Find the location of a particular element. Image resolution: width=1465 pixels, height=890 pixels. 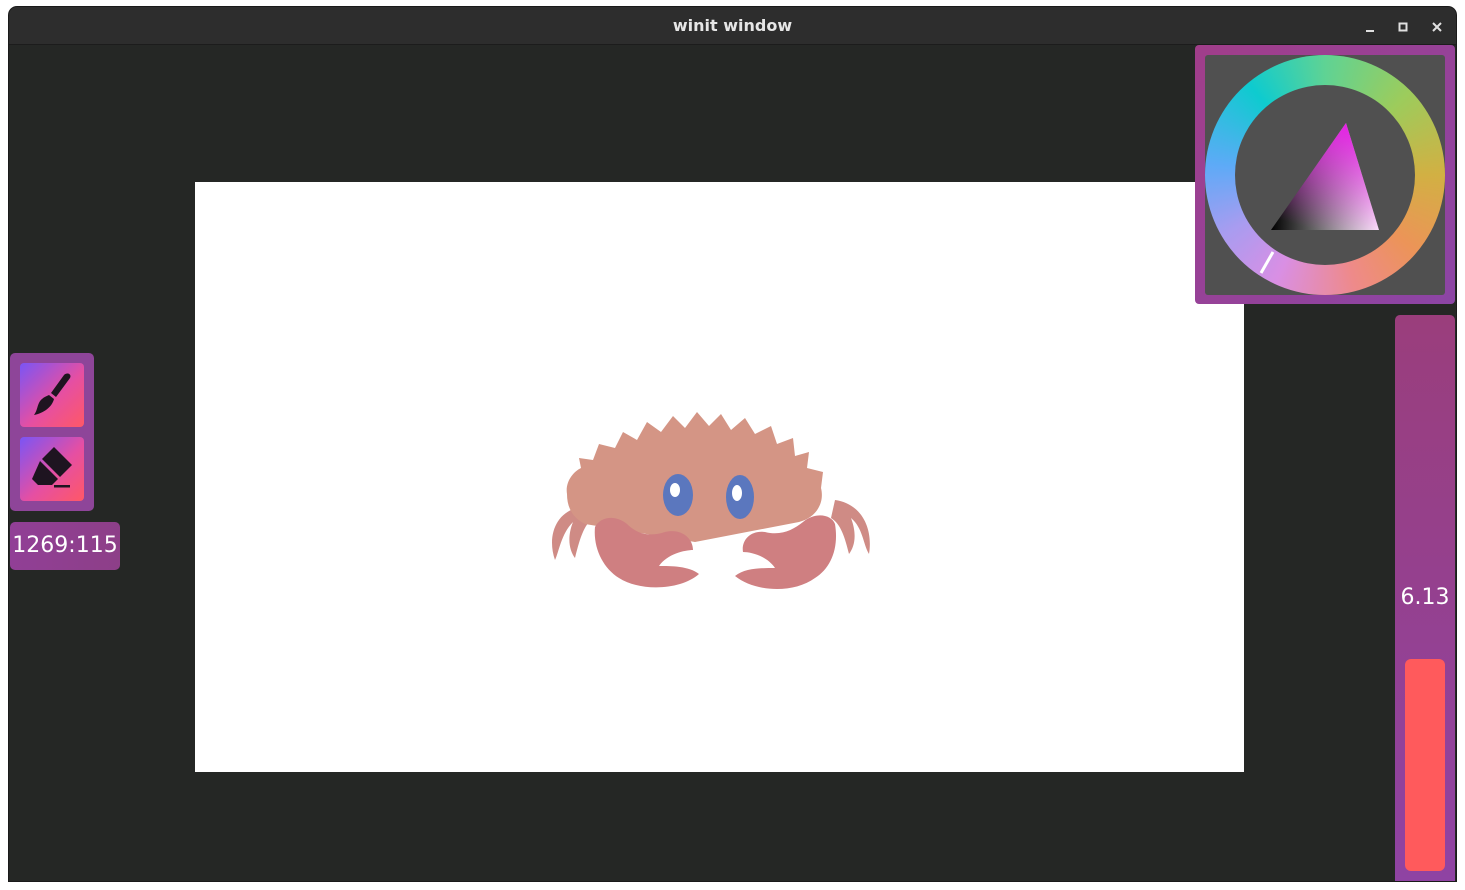

eraser-icon is located at coordinates (52, 467).